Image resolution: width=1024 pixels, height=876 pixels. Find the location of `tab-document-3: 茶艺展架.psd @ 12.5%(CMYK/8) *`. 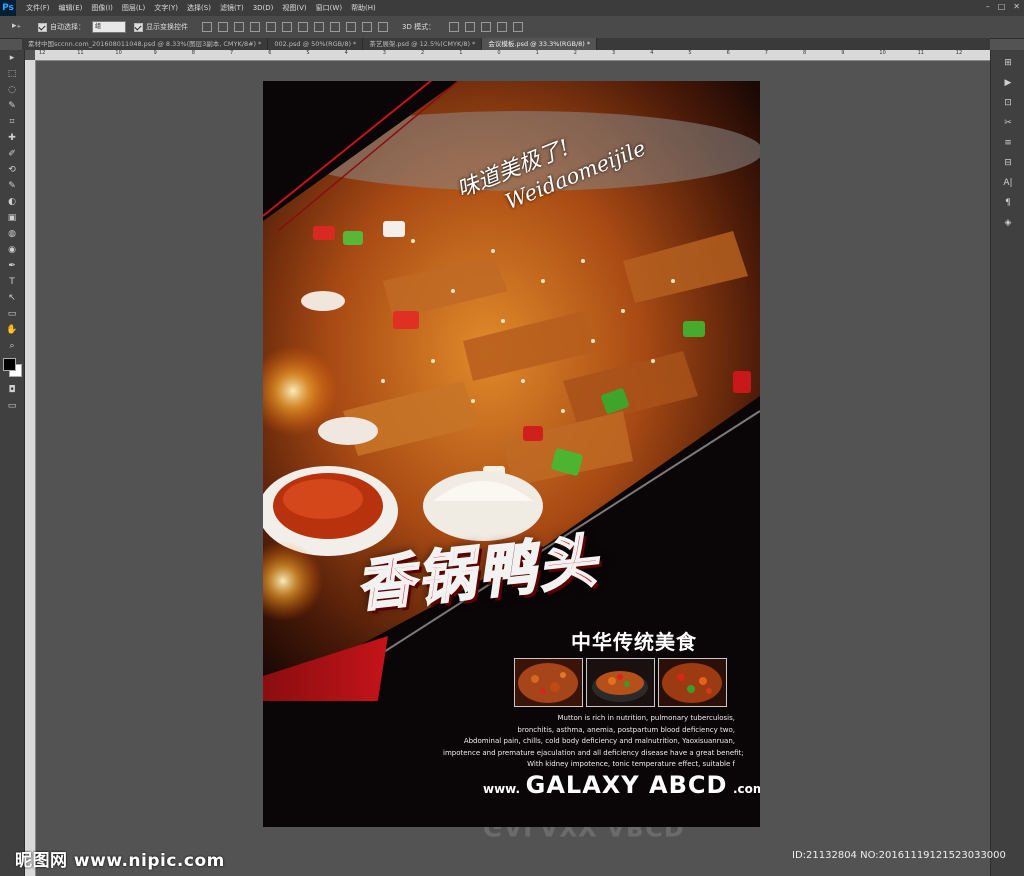

tab-document-3: 茶艺展架.psd @ 12.5%(CMYK/8) * is located at coordinates (423, 44).